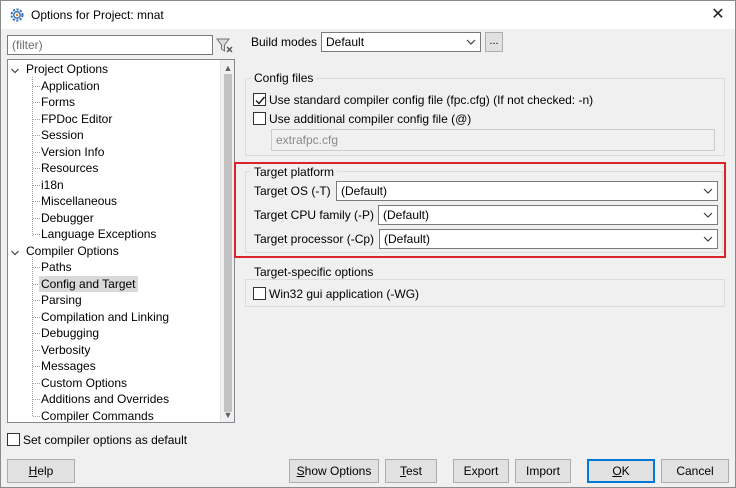  I want to click on tree-item: Language Exceptions, so click(113, 234).